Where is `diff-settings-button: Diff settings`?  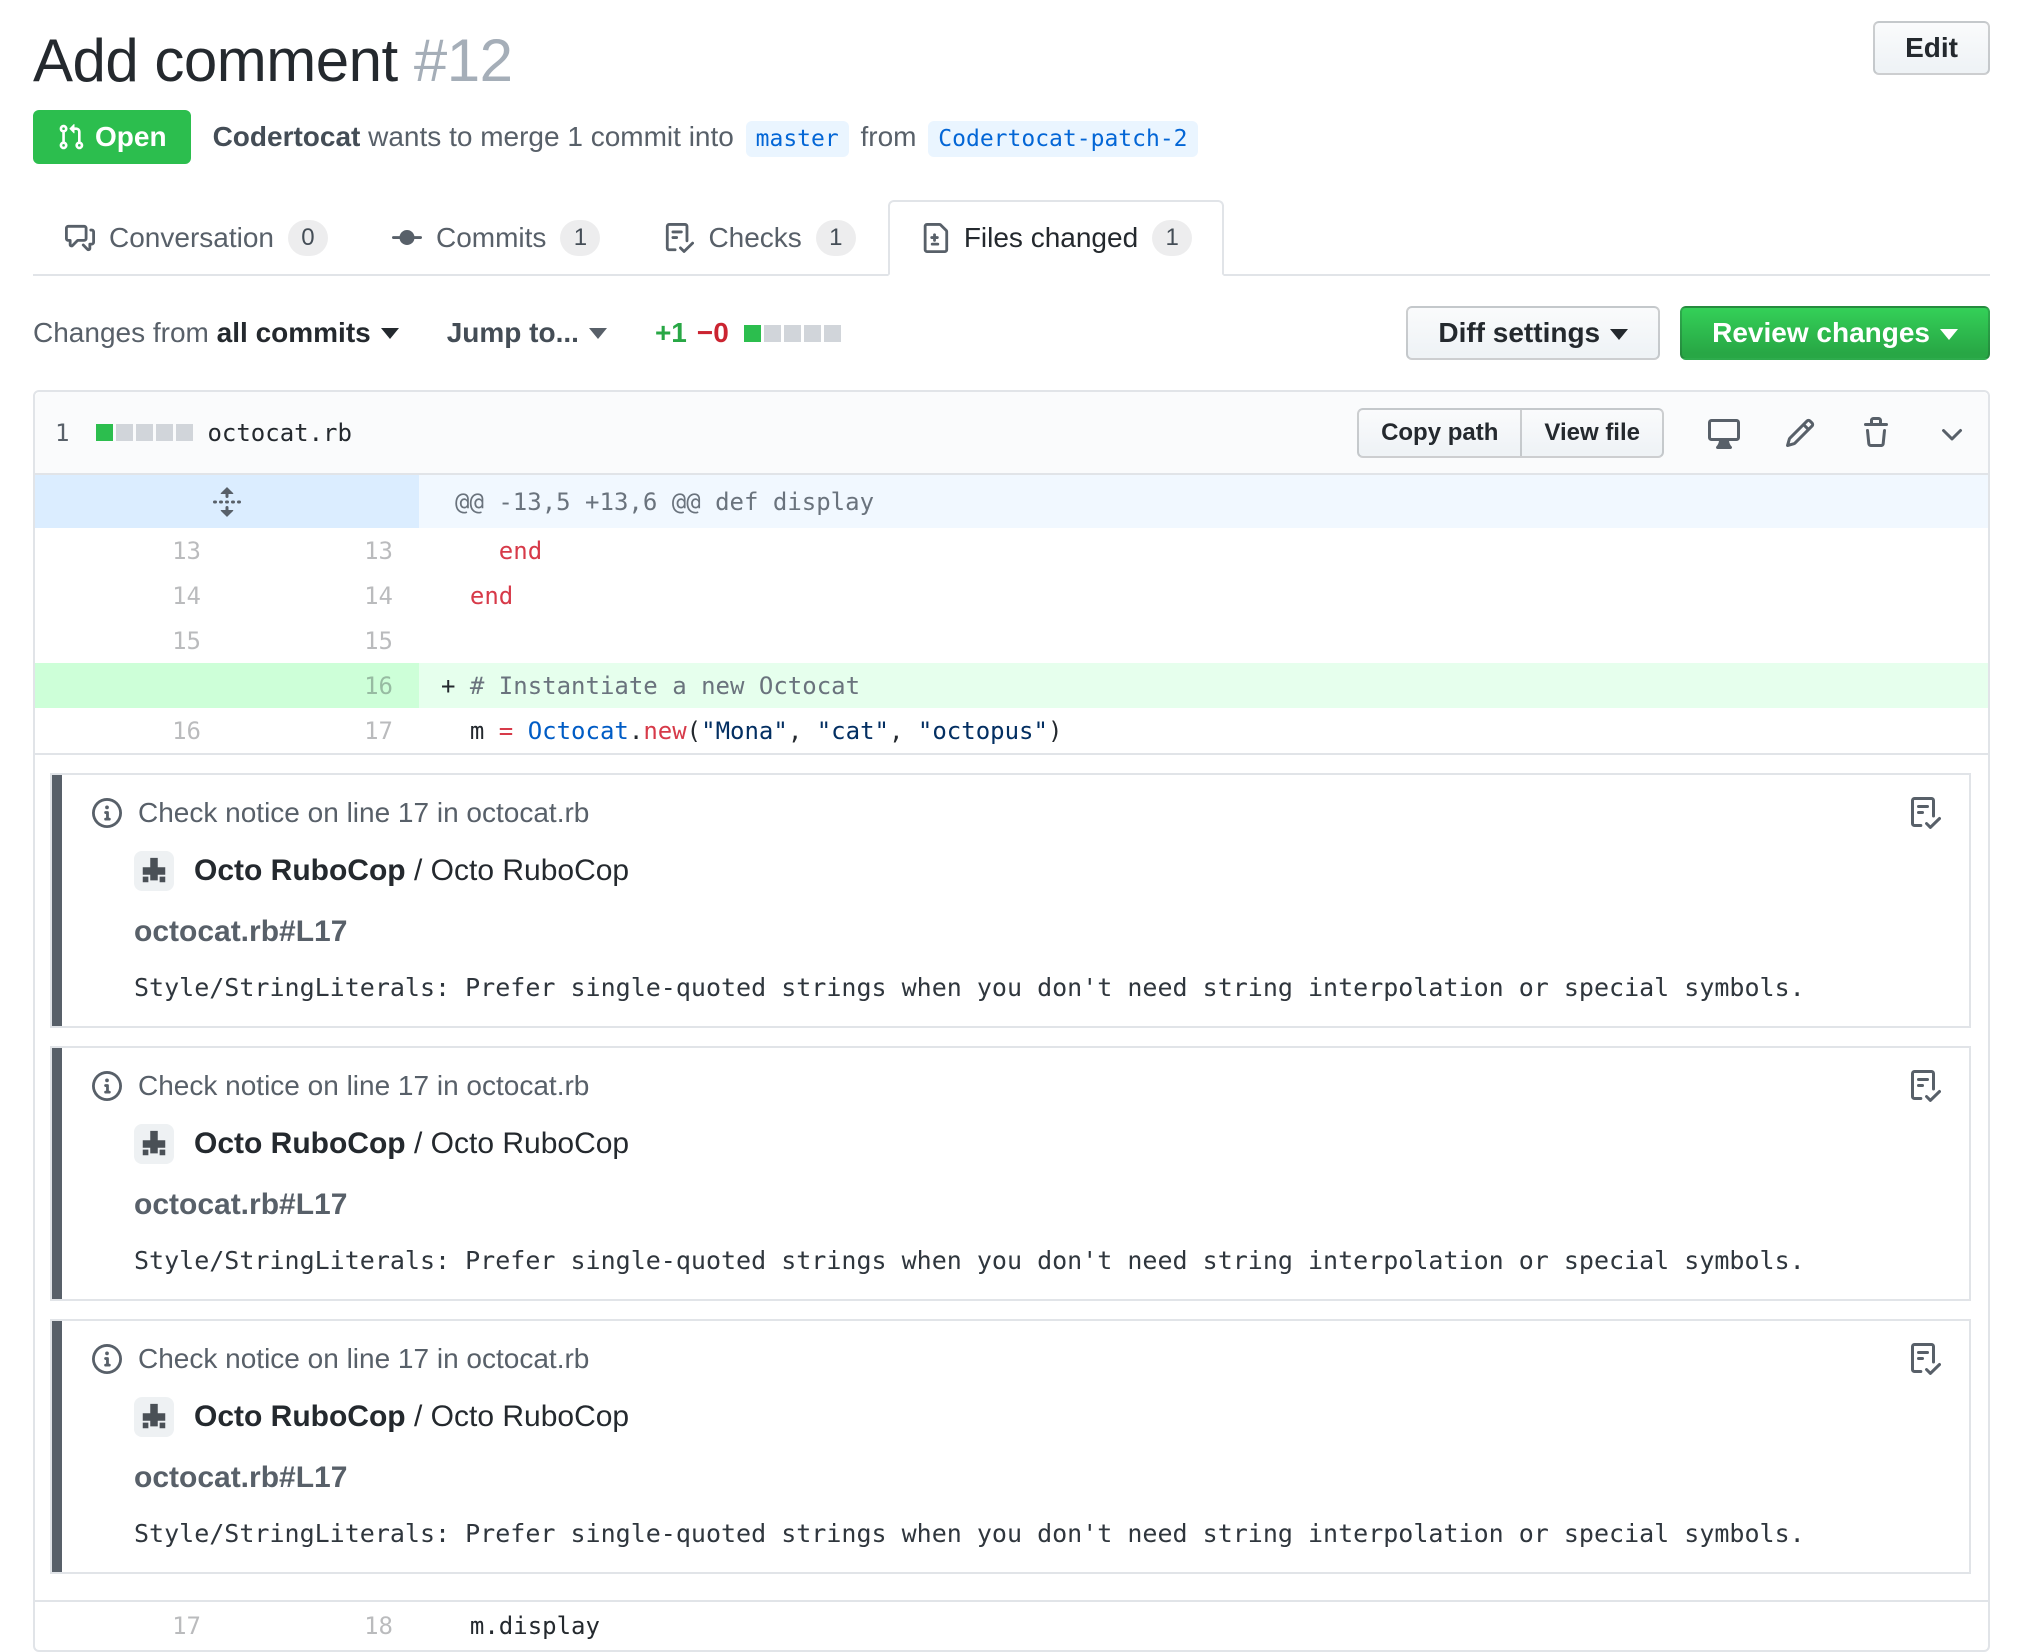 diff-settings-button: Diff settings is located at coordinates (1533, 333).